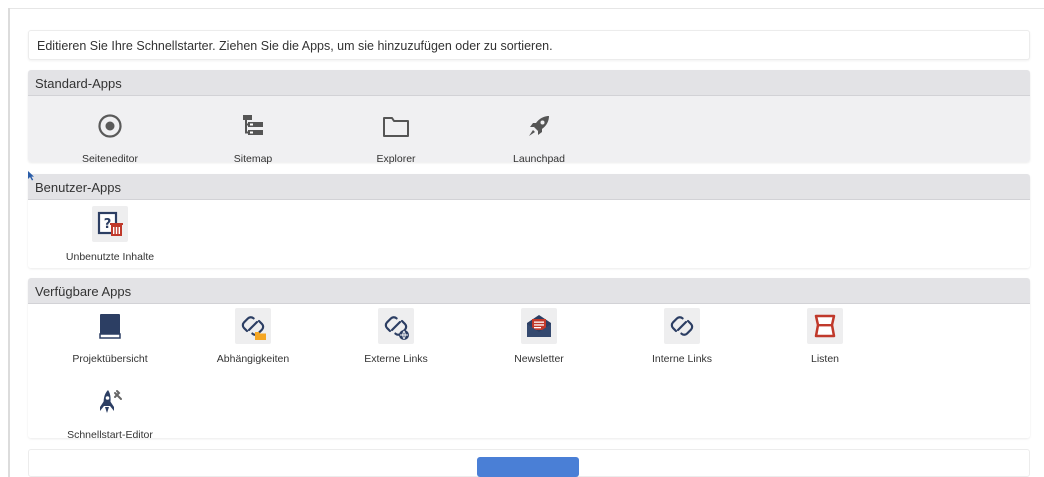 The image size is (1044, 477). I want to click on app-interne-links: Interne Links, so click(682, 336).